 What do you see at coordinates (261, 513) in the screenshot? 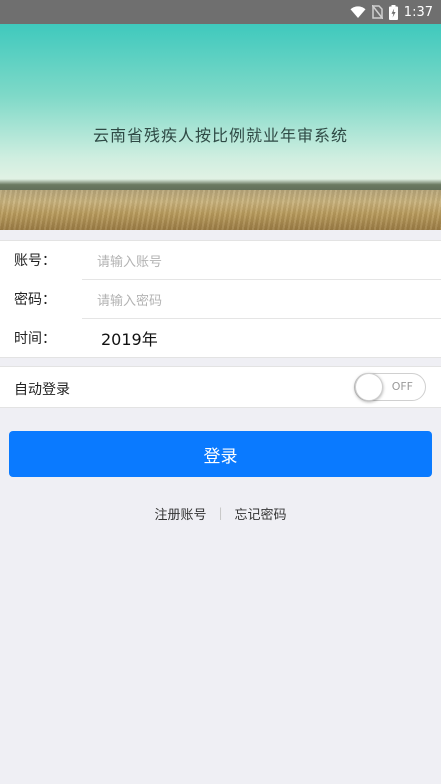
I see `forgot-password-link: 忘记密码` at bounding box center [261, 513].